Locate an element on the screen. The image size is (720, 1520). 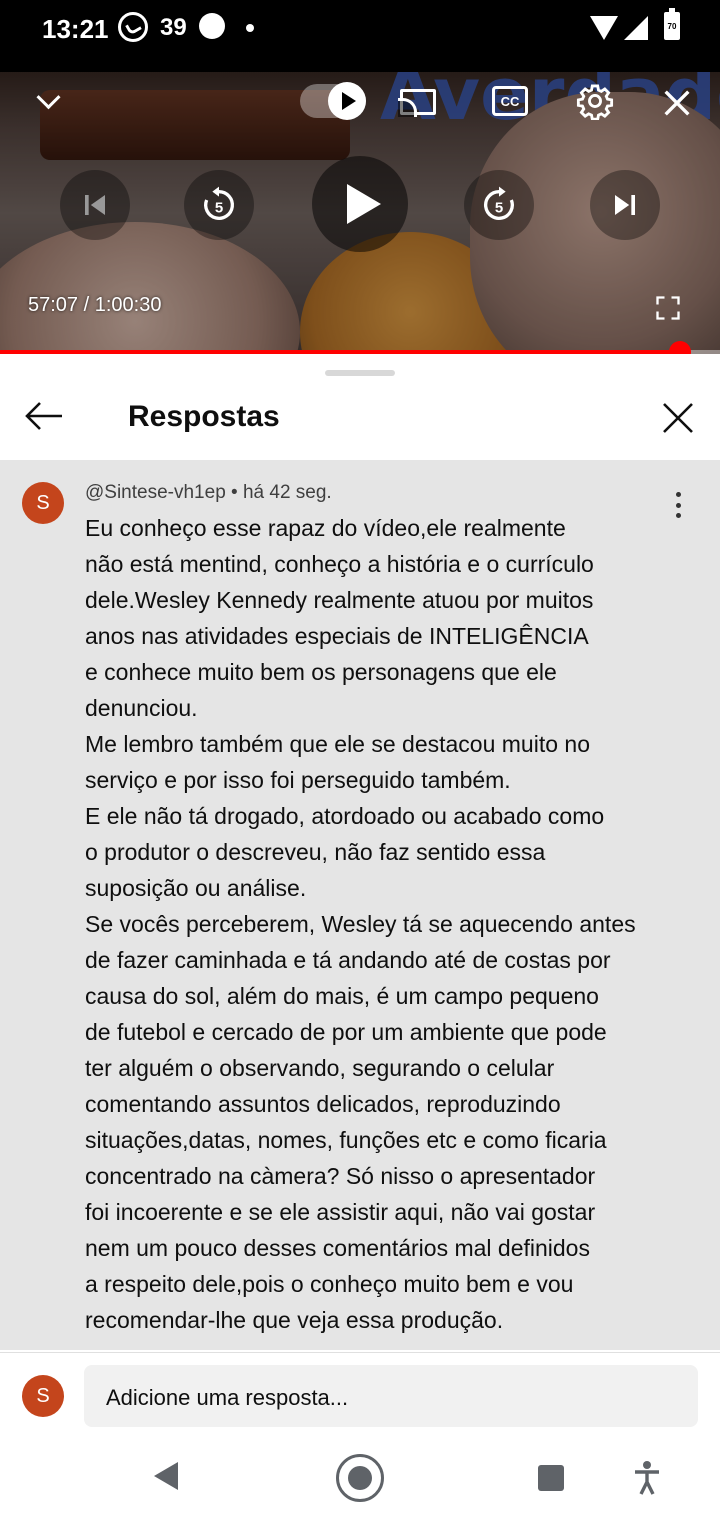
battery-level: 70 is located at coordinates (672, 26).